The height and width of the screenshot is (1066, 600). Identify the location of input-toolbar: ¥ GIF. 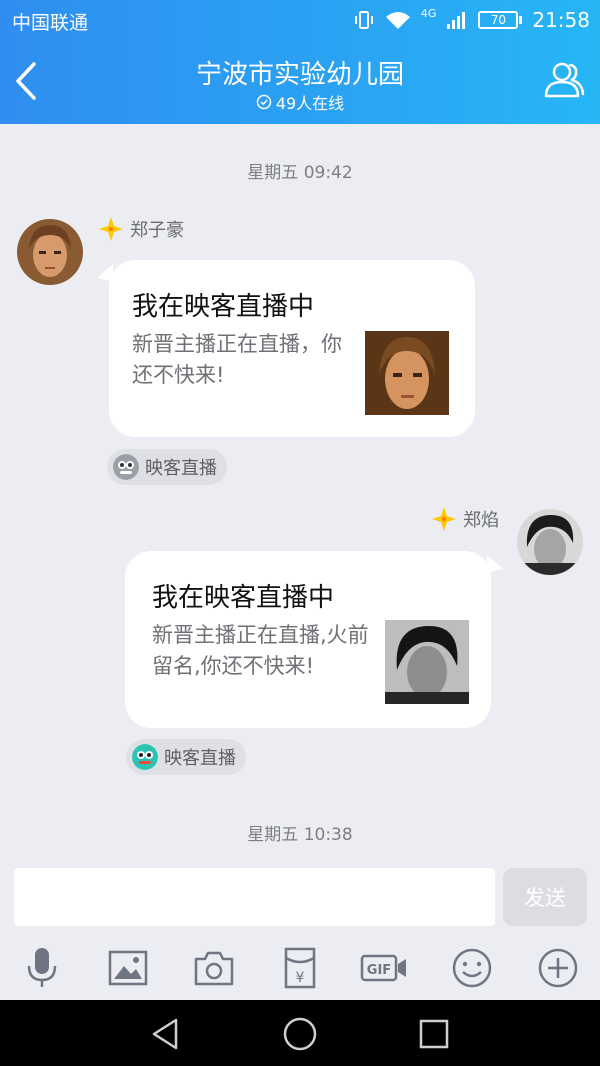
(300, 968).